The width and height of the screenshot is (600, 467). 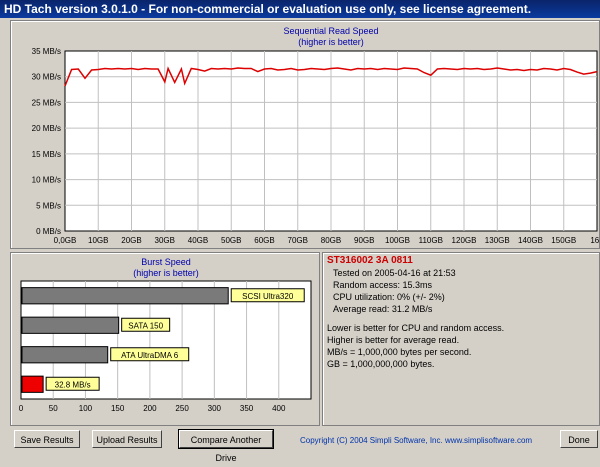 I want to click on compare-another-drive-button: Compare Another Drive, so click(x=226, y=446).